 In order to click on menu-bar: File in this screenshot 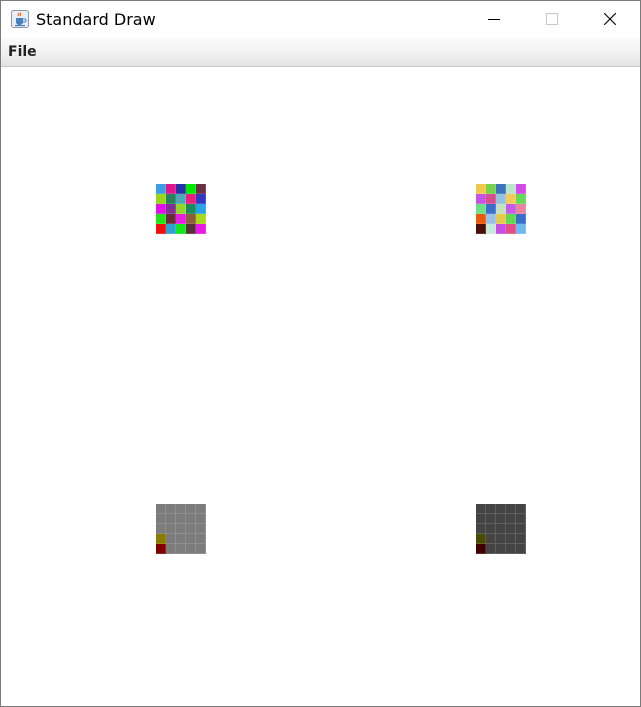, I will do `click(320, 52)`.